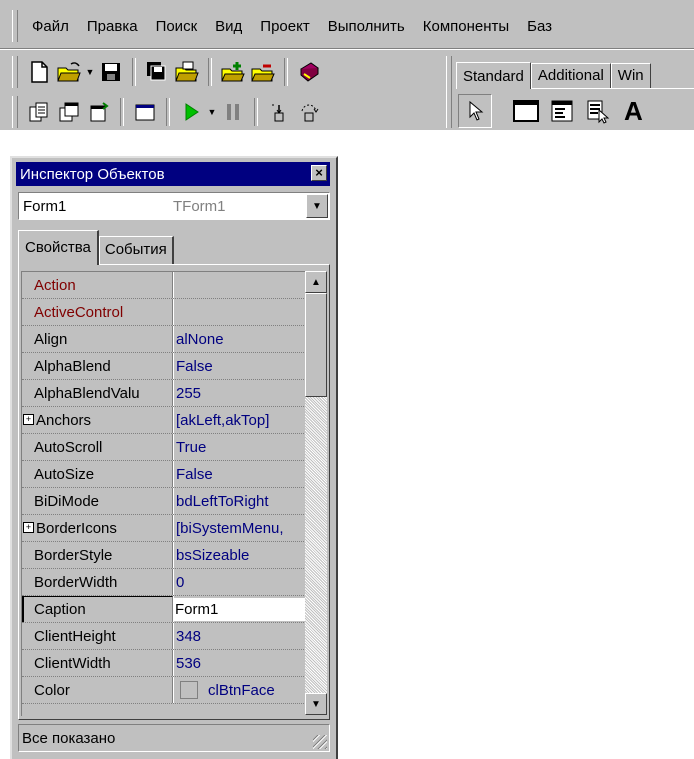 This screenshot has height=759, width=694. What do you see at coordinates (538, 26) in the screenshot?
I see `menu-database: Баз` at bounding box center [538, 26].